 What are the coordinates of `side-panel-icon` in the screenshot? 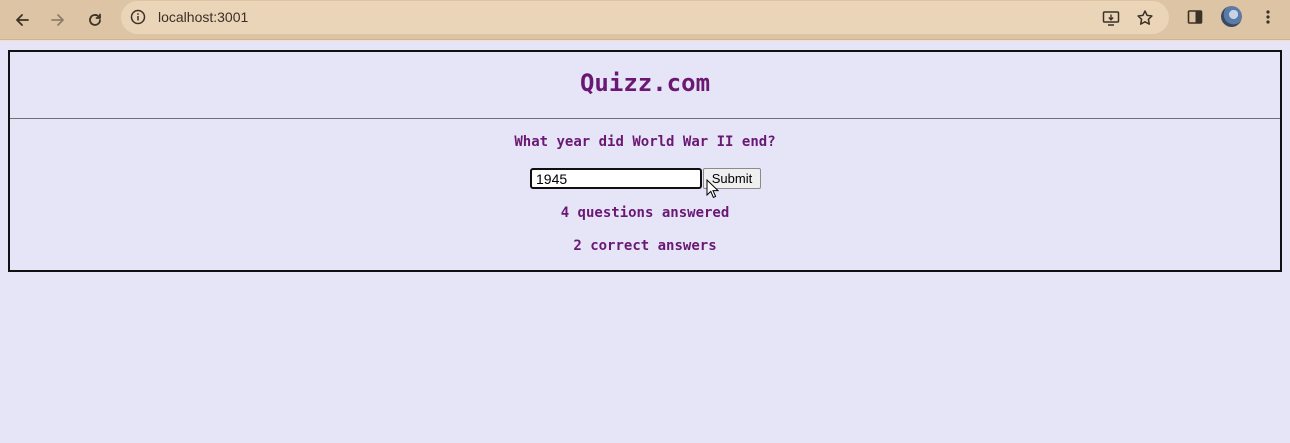 It's located at (1195, 17).